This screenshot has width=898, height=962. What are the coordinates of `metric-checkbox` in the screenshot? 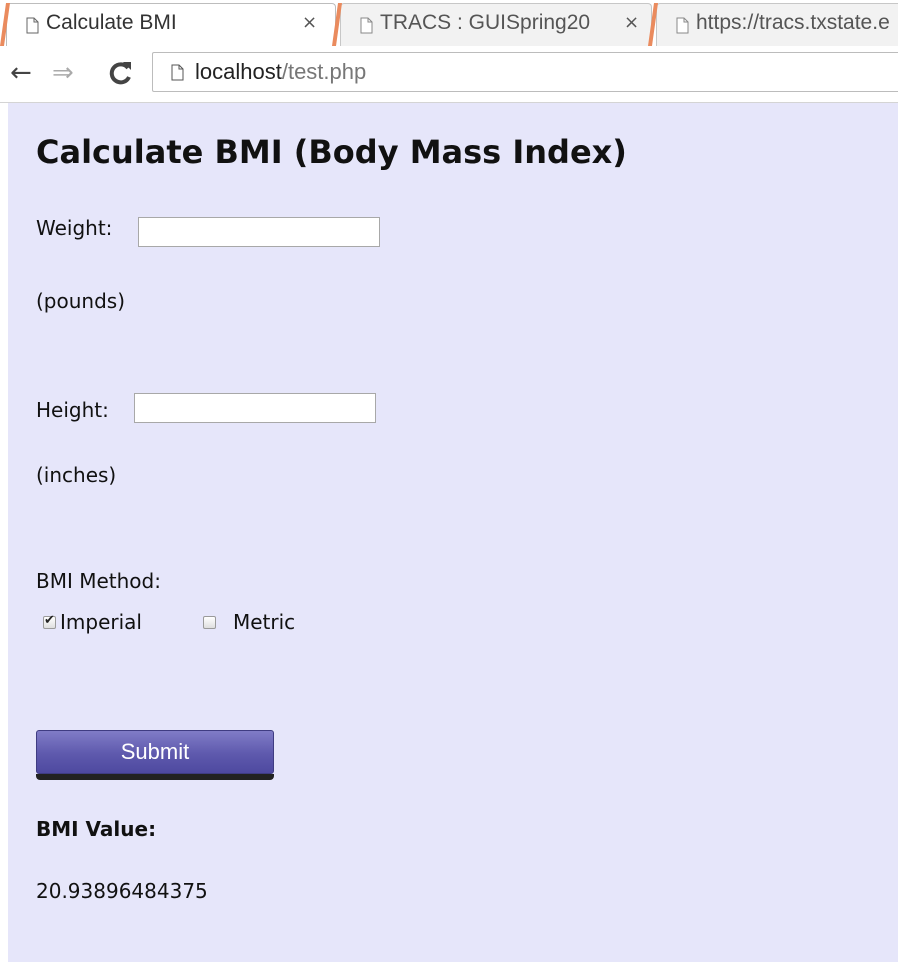 It's located at (209, 622).